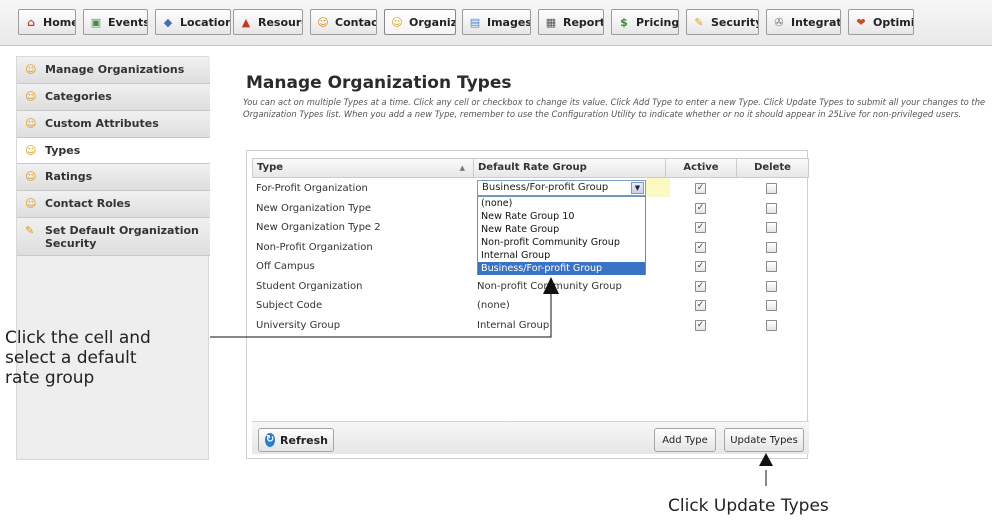 Image resolution: width=992 pixels, height=523 pixels. I want to click on tab-events: ▣ Events, so click(115, 22).